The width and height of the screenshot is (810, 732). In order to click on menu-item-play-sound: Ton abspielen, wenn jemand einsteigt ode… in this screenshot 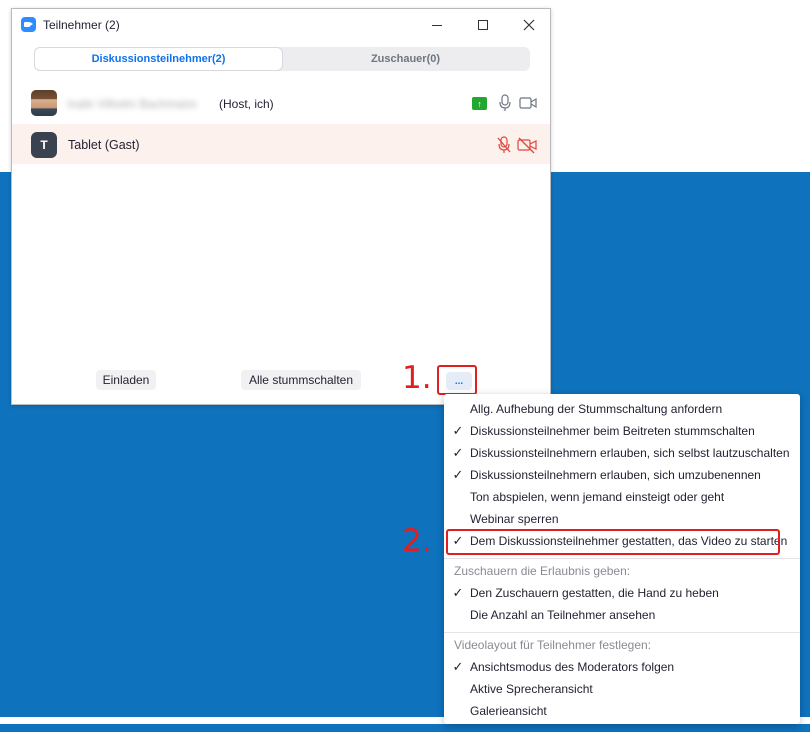, I will do `click(622, 497)`.